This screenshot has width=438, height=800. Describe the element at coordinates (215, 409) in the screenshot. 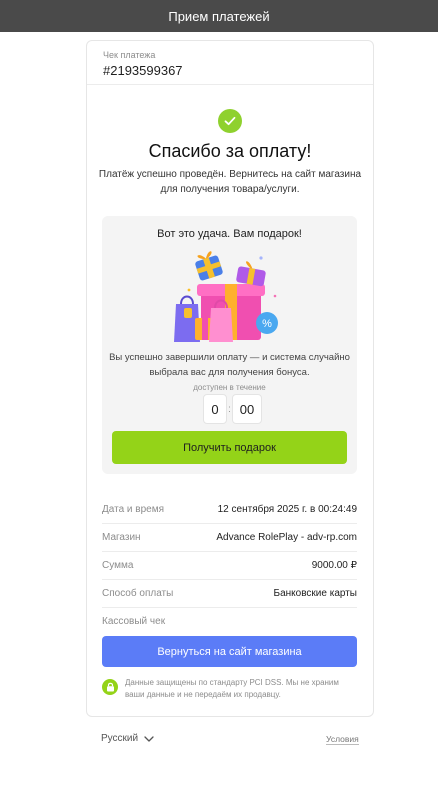

I see `timer-minutes: 0` at that location.